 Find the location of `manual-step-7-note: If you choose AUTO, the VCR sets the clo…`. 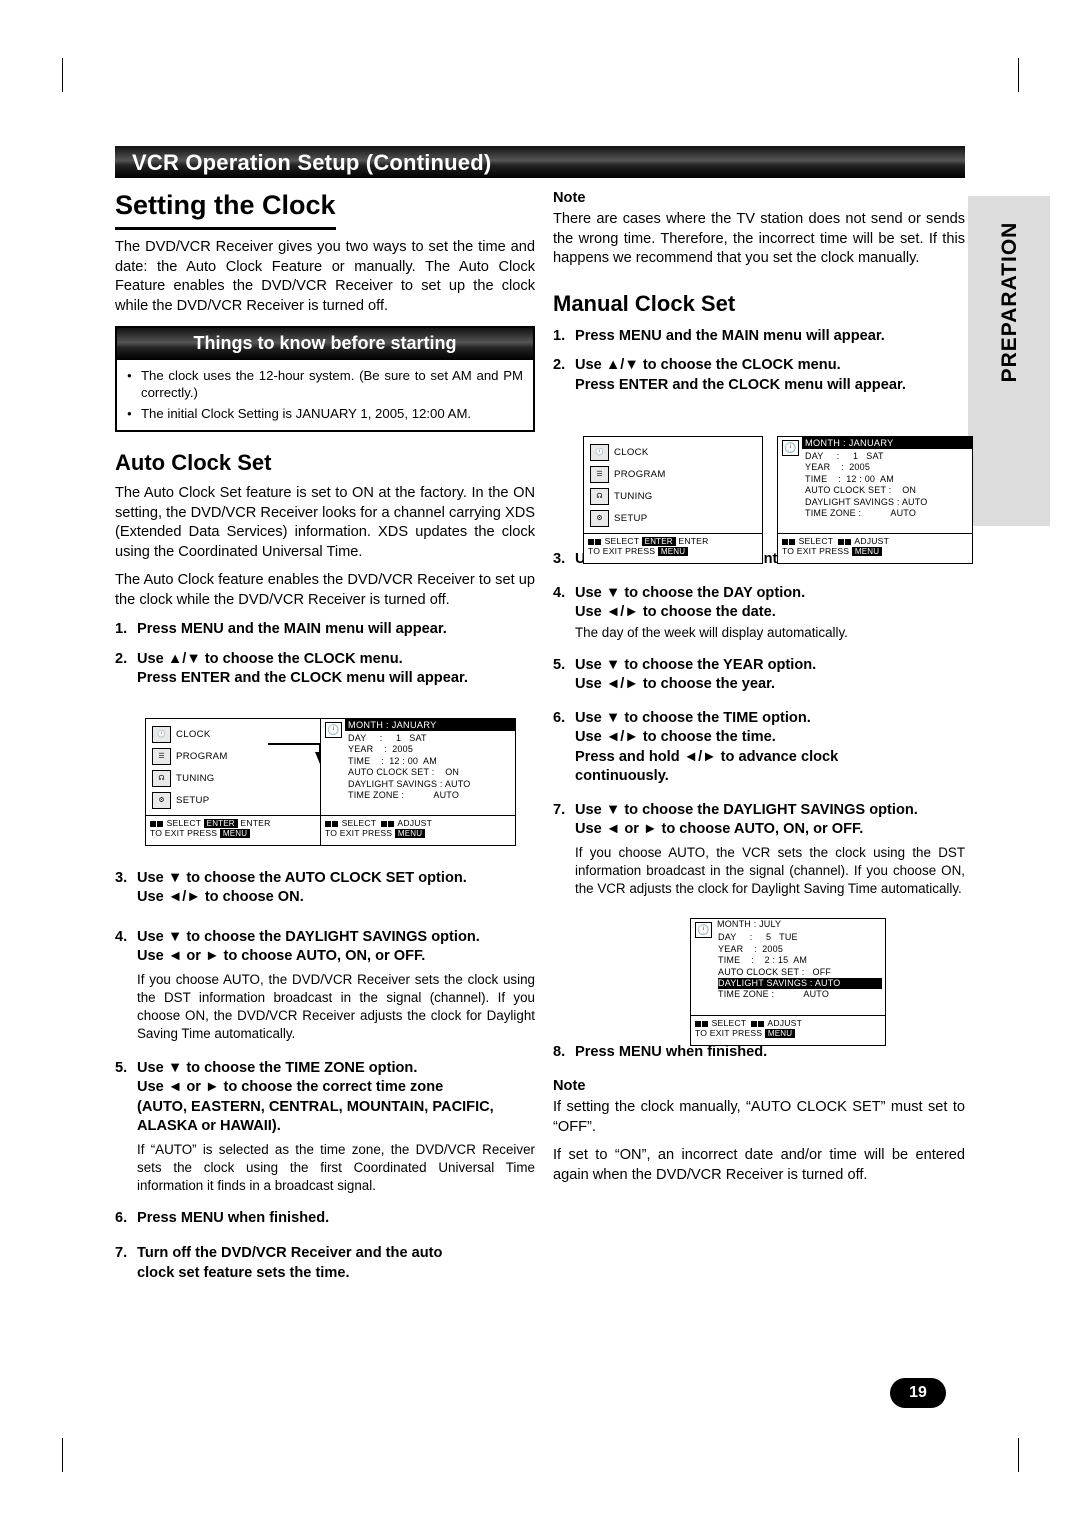

manual-step-7-note: If you choose AUTO, the VCR sets the clo… is located at coordinates (770, 870).